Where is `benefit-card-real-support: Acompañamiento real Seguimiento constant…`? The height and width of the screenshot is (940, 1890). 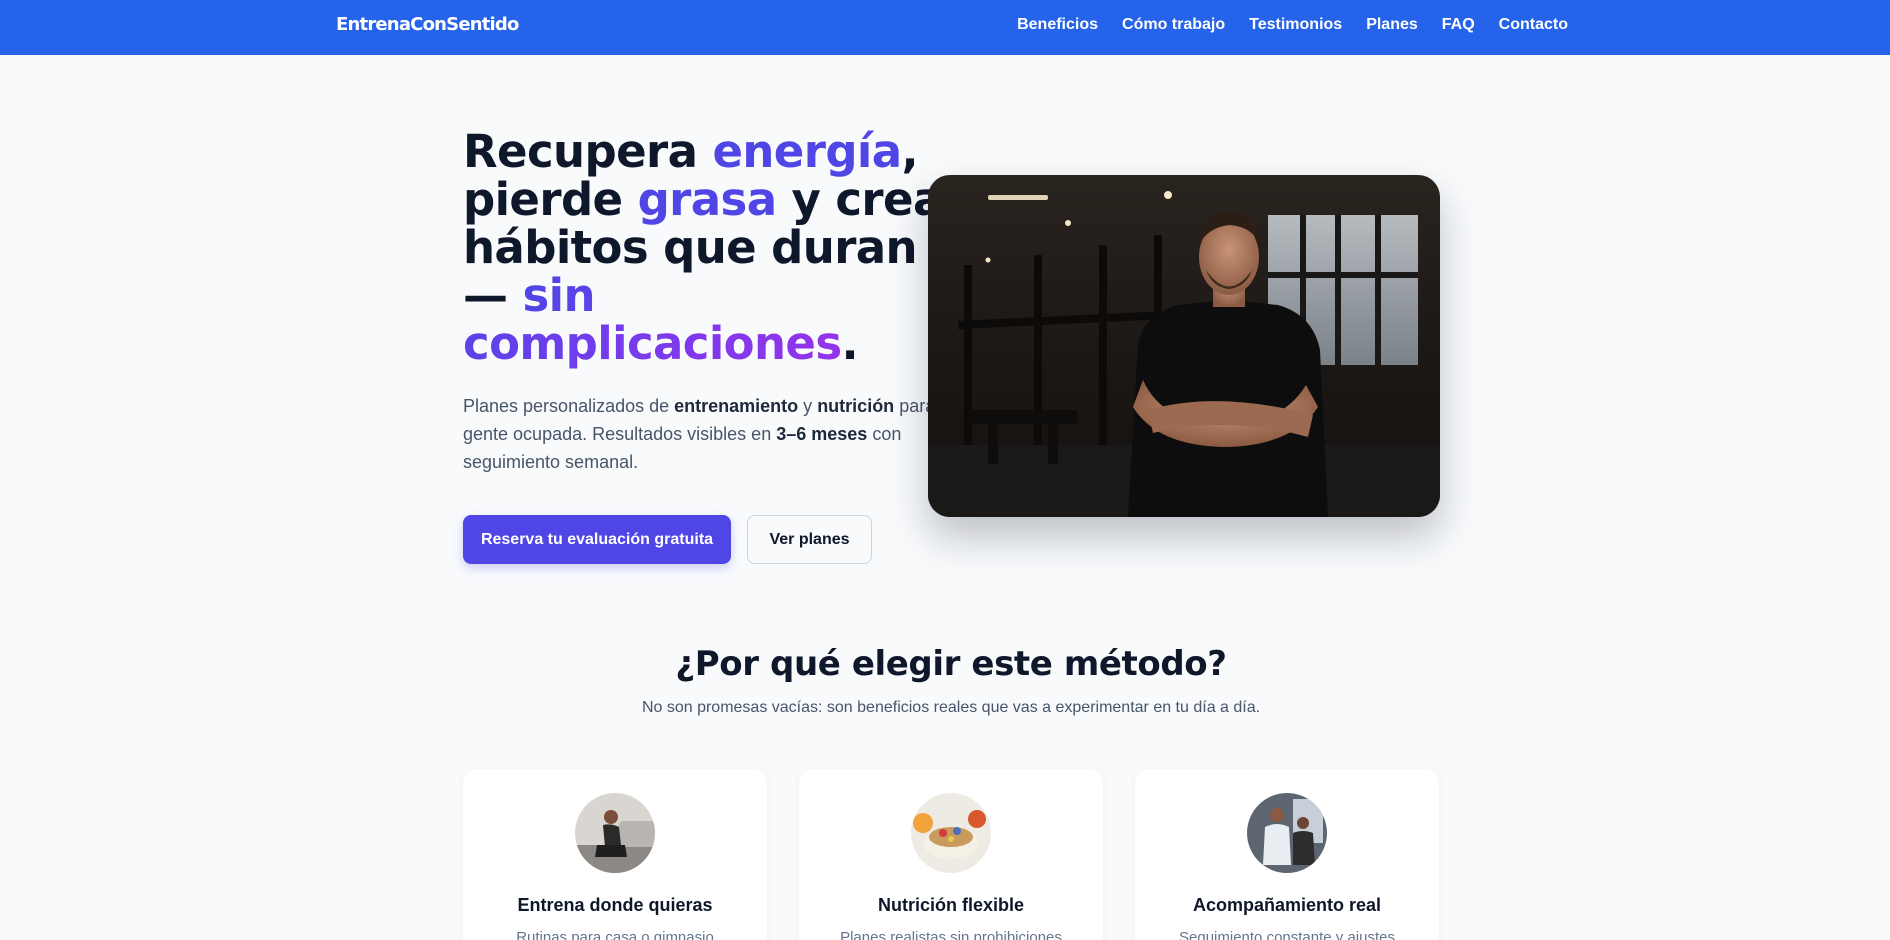
benefit-card-real-support: Acompañamiento real Seguimiento constant… is located at coordinates (1287, 854).